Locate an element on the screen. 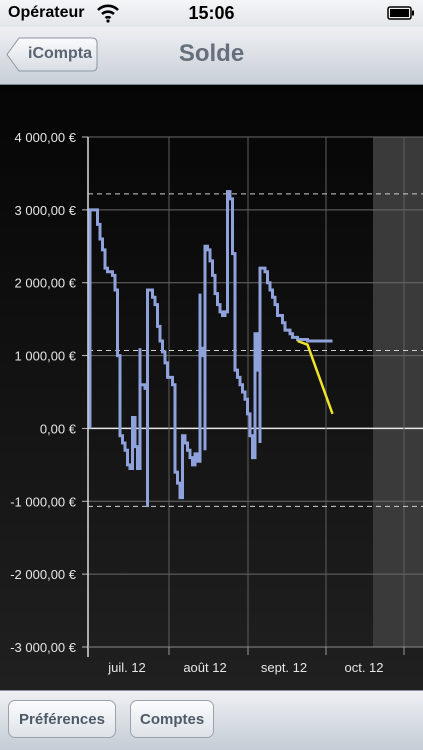  y-tick-label: 0,00 € is located at coordinates (58, 428).